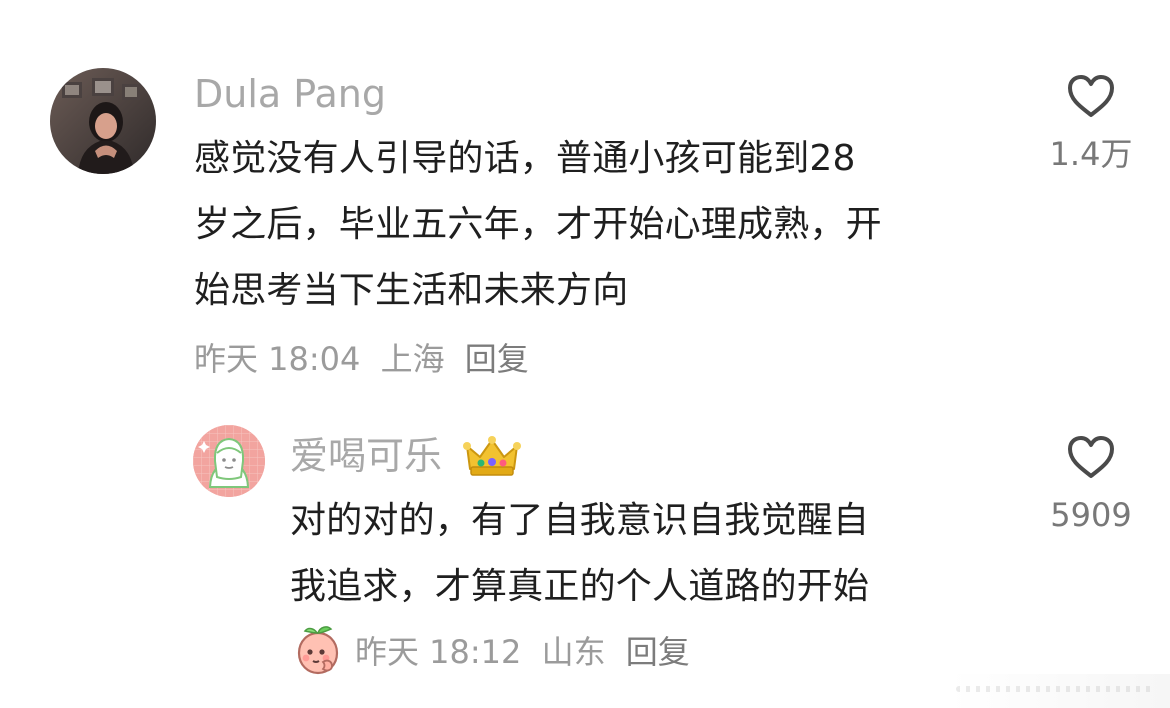 This screenshot has height=708, width=1170. What do you see at coordinates (366, 456) in the screenshot?
I see `comment-author-name: 爱喝可乐` at bounding box center [366, 456].